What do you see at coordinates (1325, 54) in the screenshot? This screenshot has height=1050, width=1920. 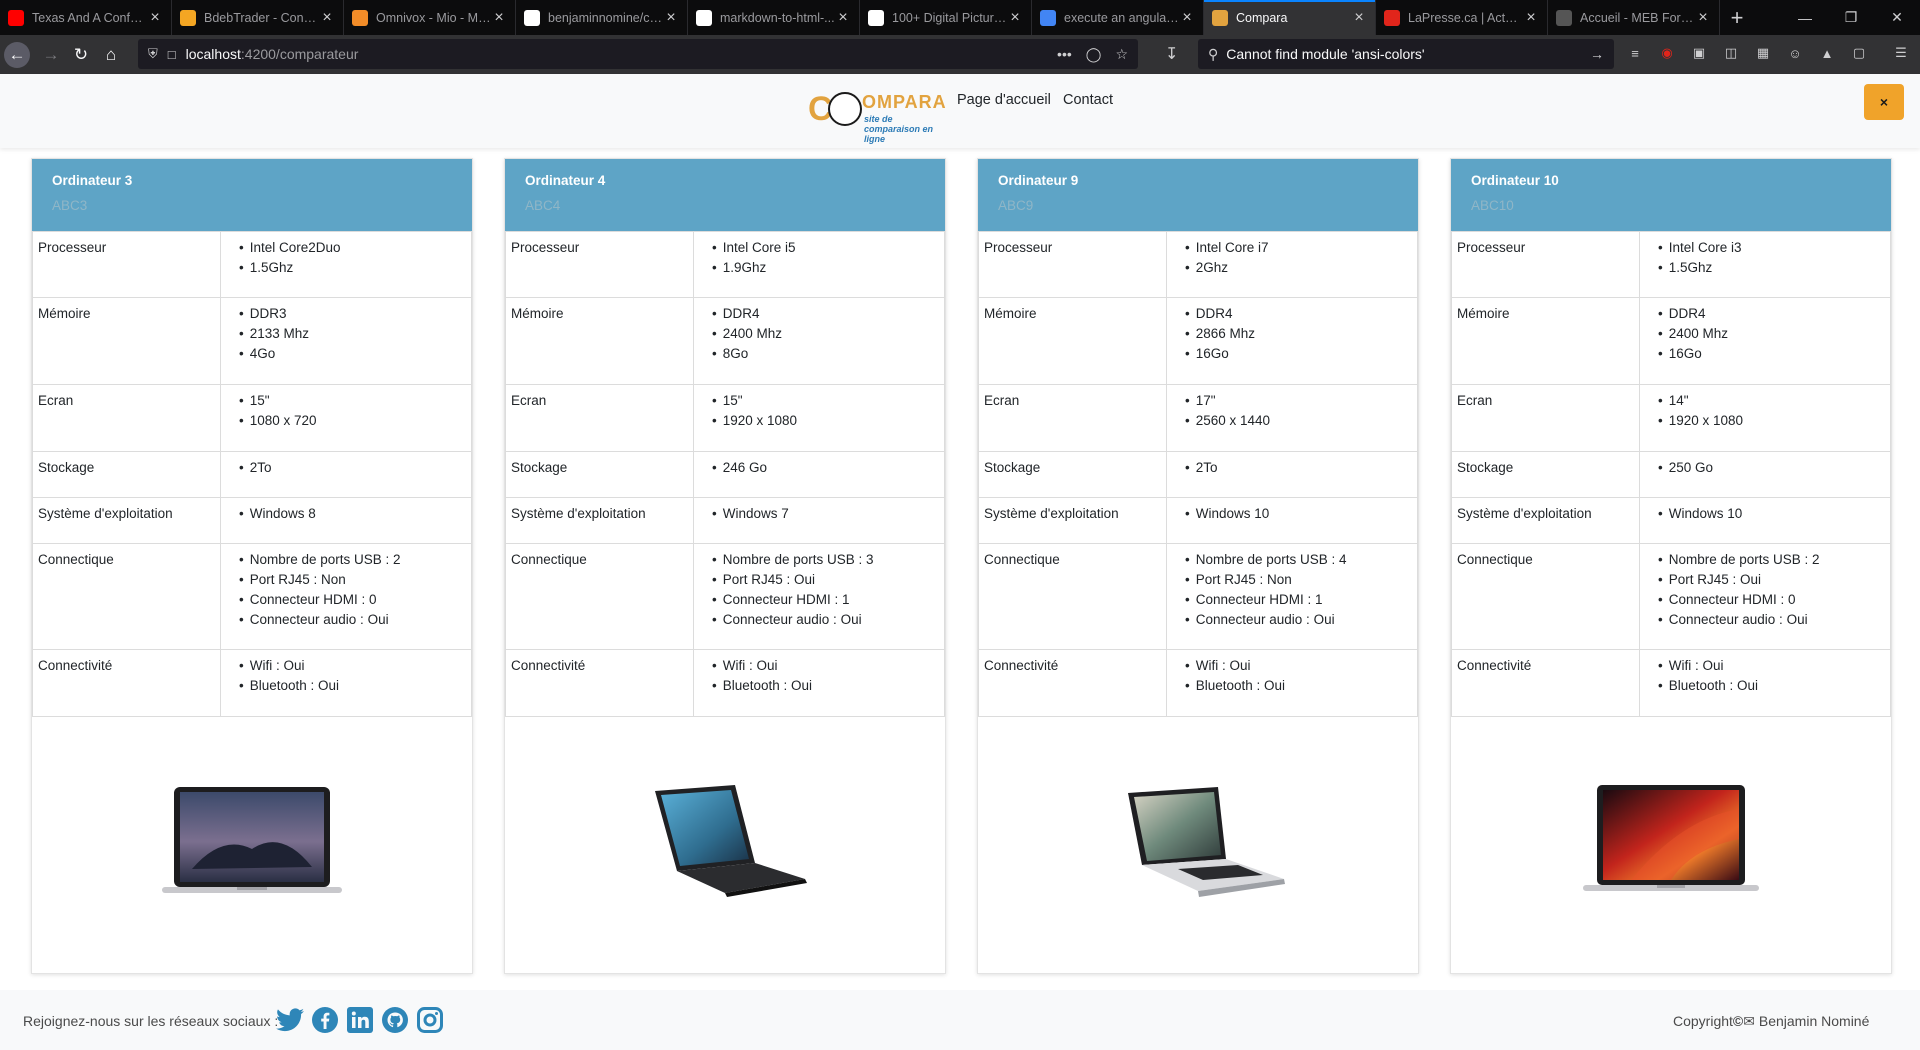 I see `search-input: Cannot find module 'ansi-colors'` at bounding box center [1325, 54].